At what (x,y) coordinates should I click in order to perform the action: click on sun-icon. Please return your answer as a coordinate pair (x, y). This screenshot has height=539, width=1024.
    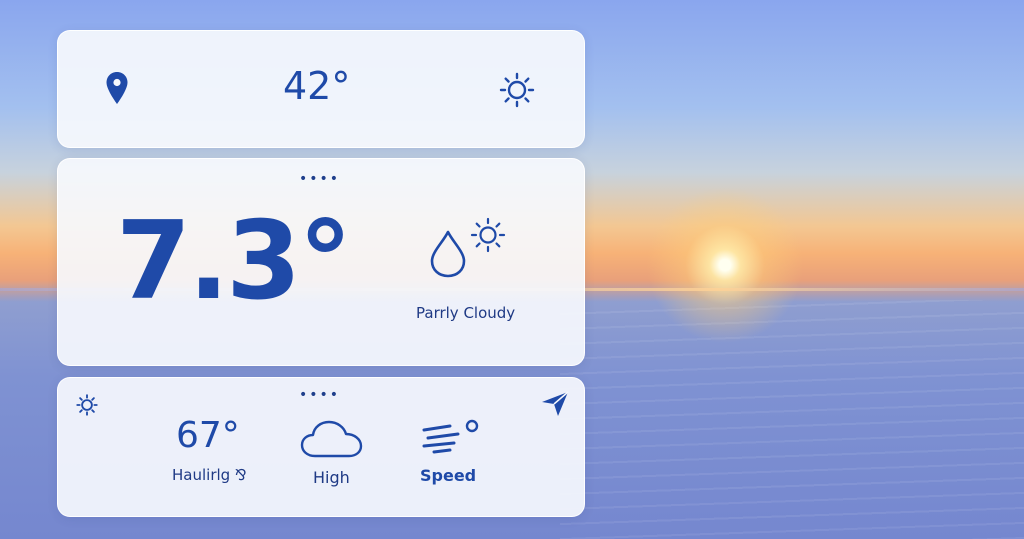
    Looking at the image, I should click on (488, 237).